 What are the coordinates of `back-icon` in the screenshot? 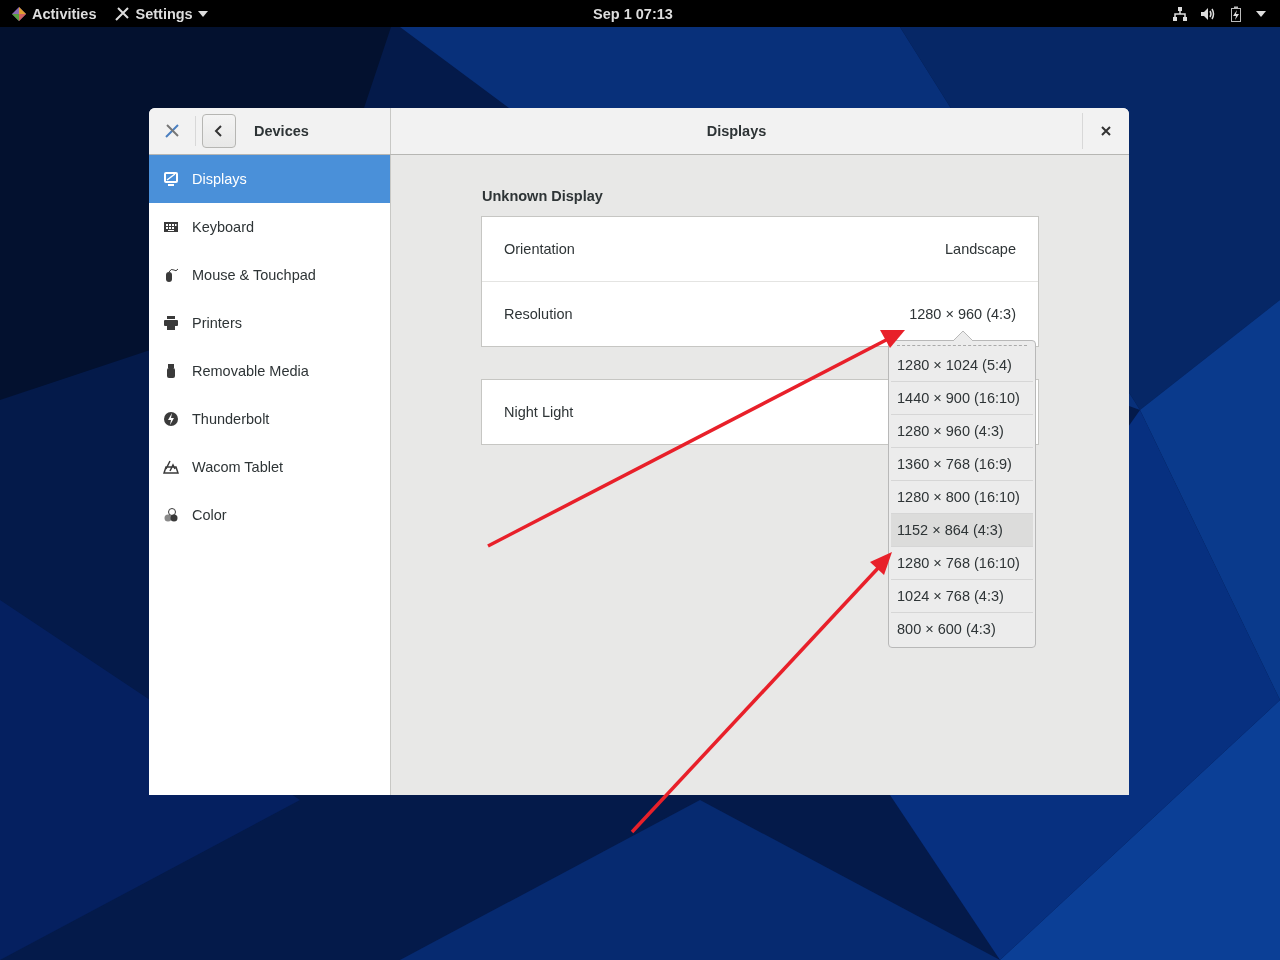 It's located at (219, 131).